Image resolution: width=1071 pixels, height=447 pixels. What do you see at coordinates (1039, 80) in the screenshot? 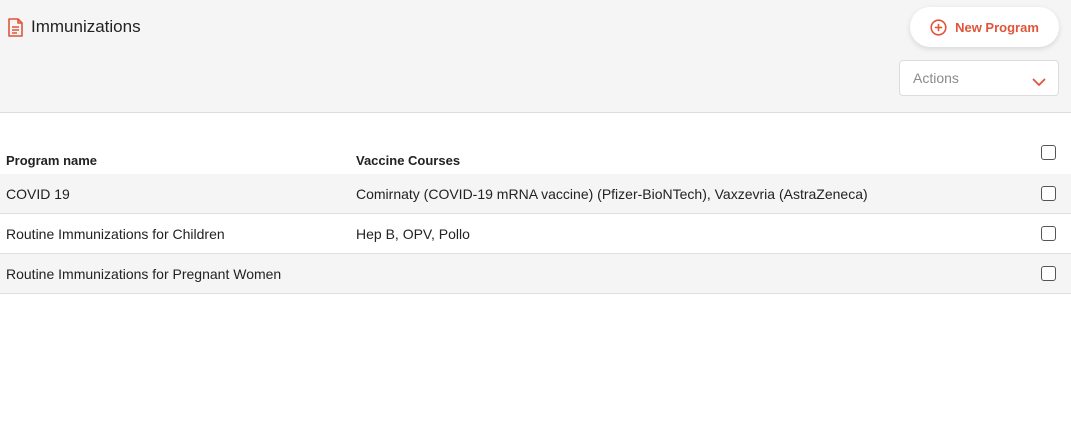
I see `chevron-down-icon` at bounding box center [1039, 80].